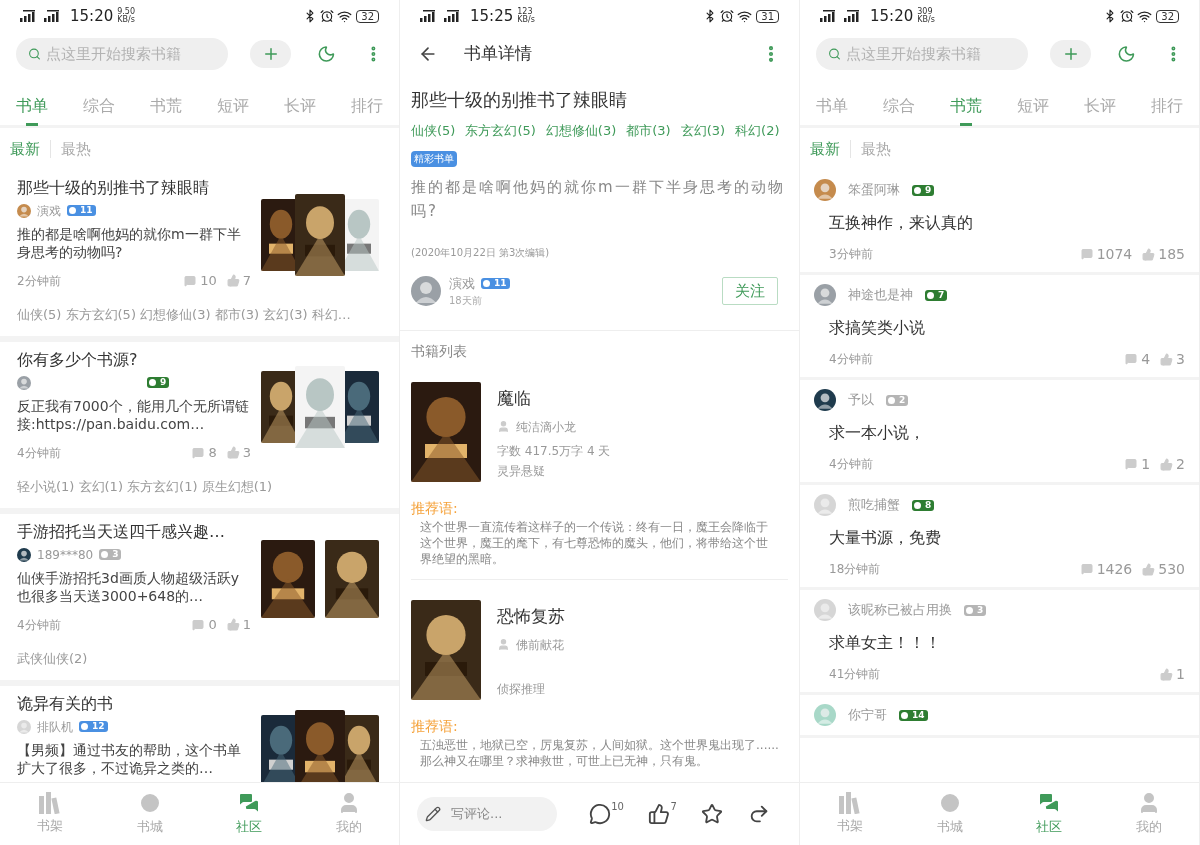 Image resolution: width=1200 pixels, height=845 pixels. I want to click on category-tab: 书荒, so click(166, 106).